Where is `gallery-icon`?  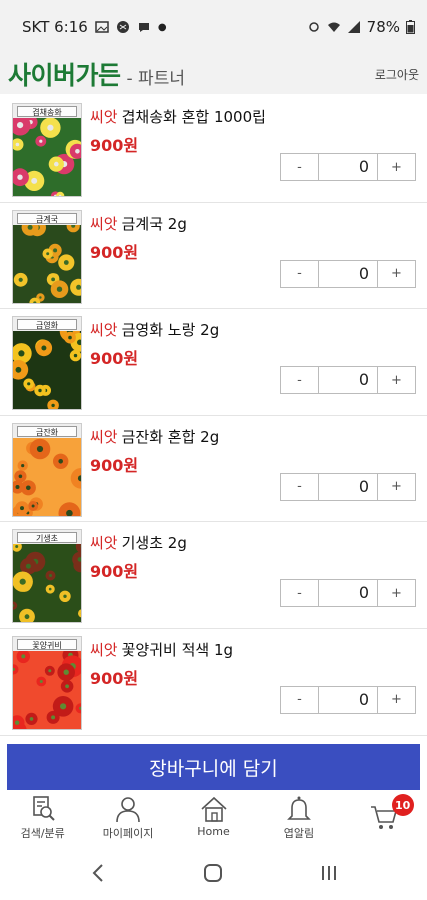
gallery-icon is located at coordinates (102, 27).